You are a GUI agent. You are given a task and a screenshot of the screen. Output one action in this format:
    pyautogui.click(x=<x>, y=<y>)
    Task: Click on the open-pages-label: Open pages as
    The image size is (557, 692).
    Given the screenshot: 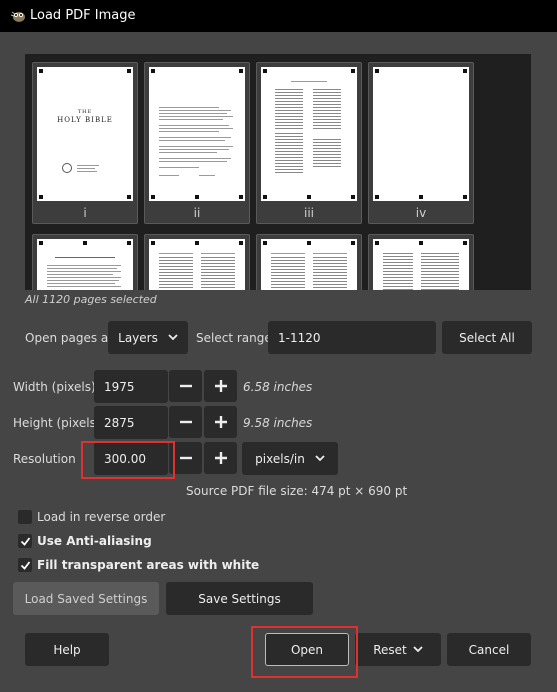 What is the action you would take?
    pyautogui.click(x=70, y=338)
    